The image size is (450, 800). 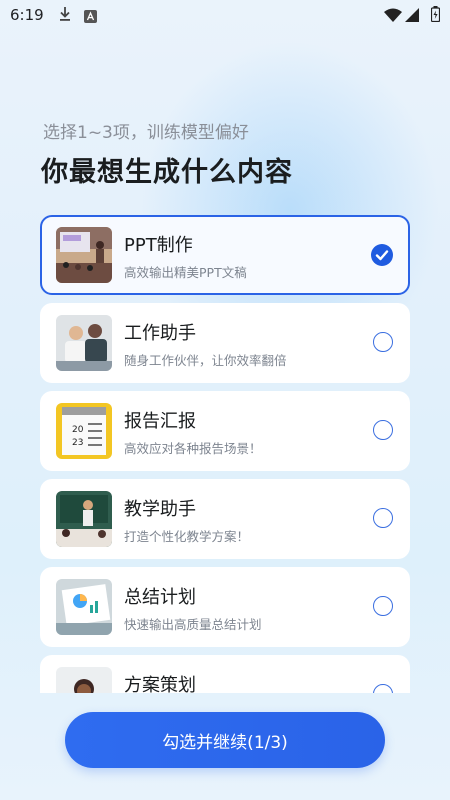 I want to click on ppt-presentation-image, so click(x=84, y=255).